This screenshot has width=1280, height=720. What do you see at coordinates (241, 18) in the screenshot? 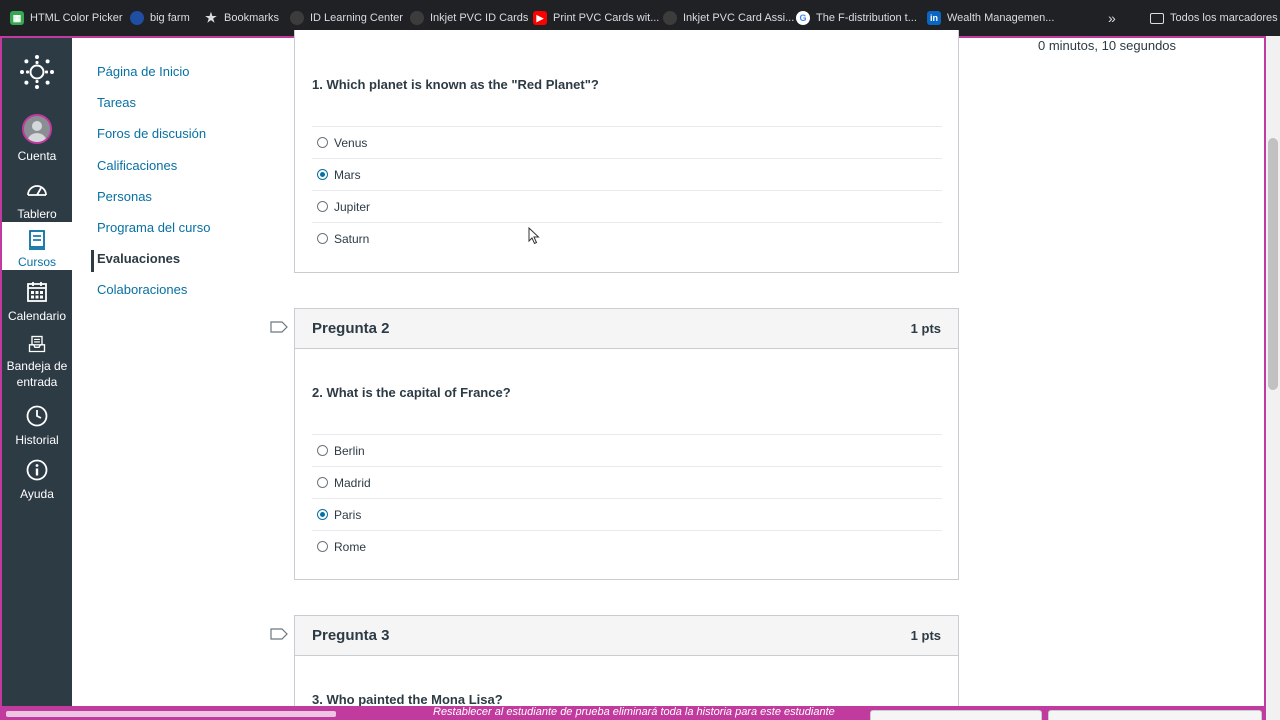
I see `bookmark-bookmarks: ★ Bookmarks` at bounding box center [241, 18].